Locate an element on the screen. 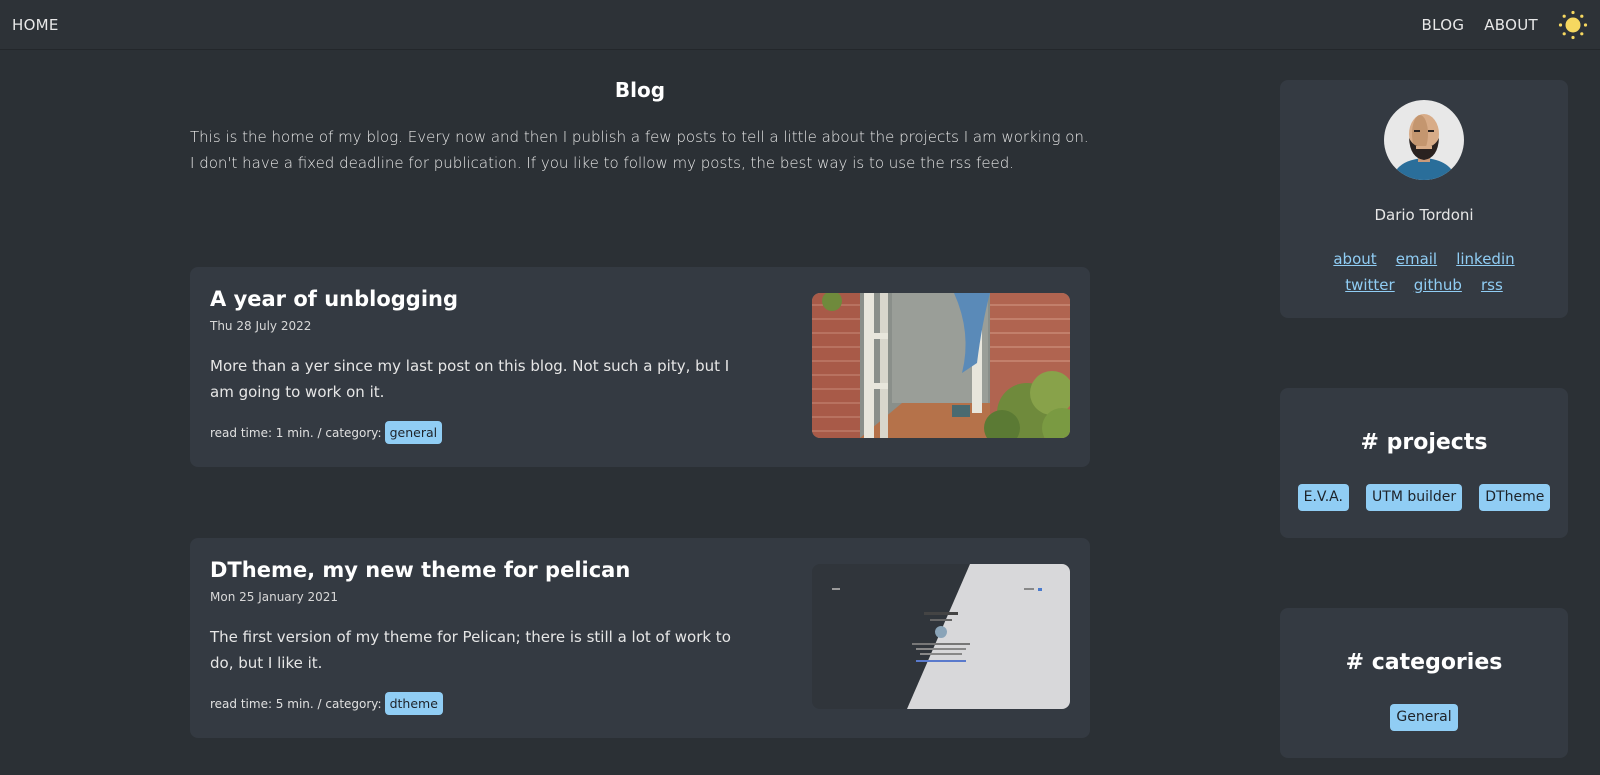  post-meta-text: read time: 1 min. / category: is located at coordinates (296, 432).